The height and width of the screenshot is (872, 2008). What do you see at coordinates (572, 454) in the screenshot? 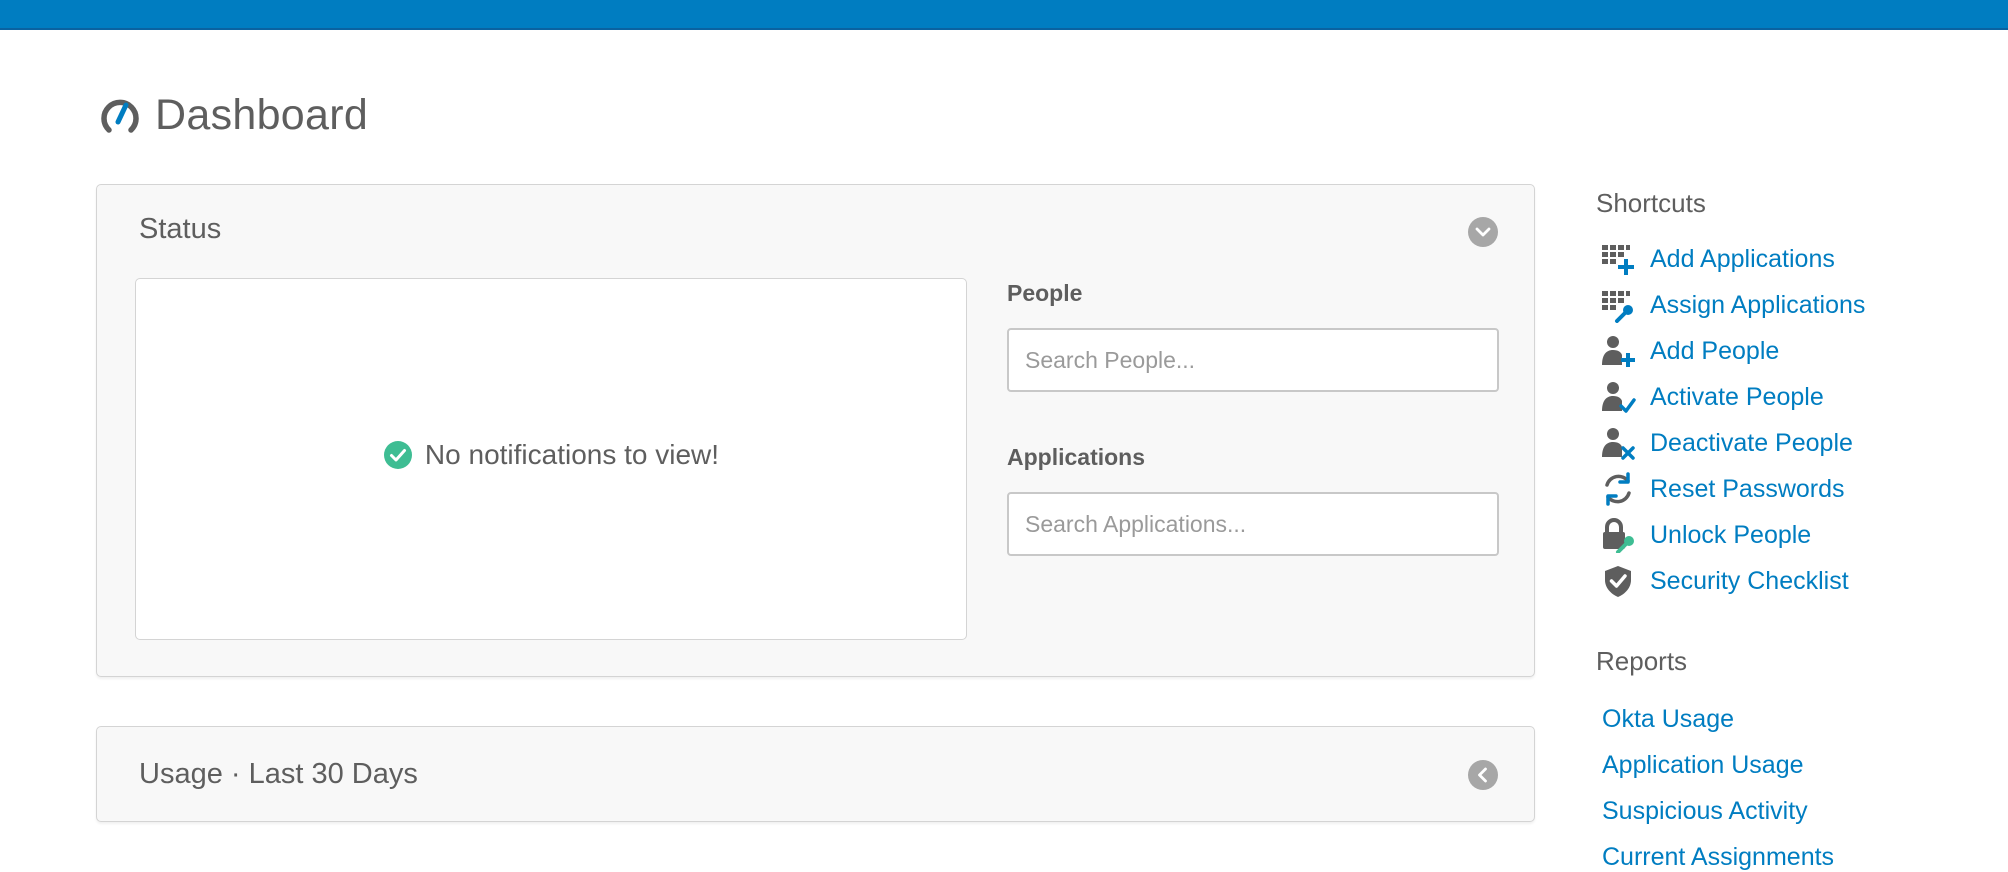
I see `notifications-message-text: No notifications to view!` at bounding box center [572, 454].